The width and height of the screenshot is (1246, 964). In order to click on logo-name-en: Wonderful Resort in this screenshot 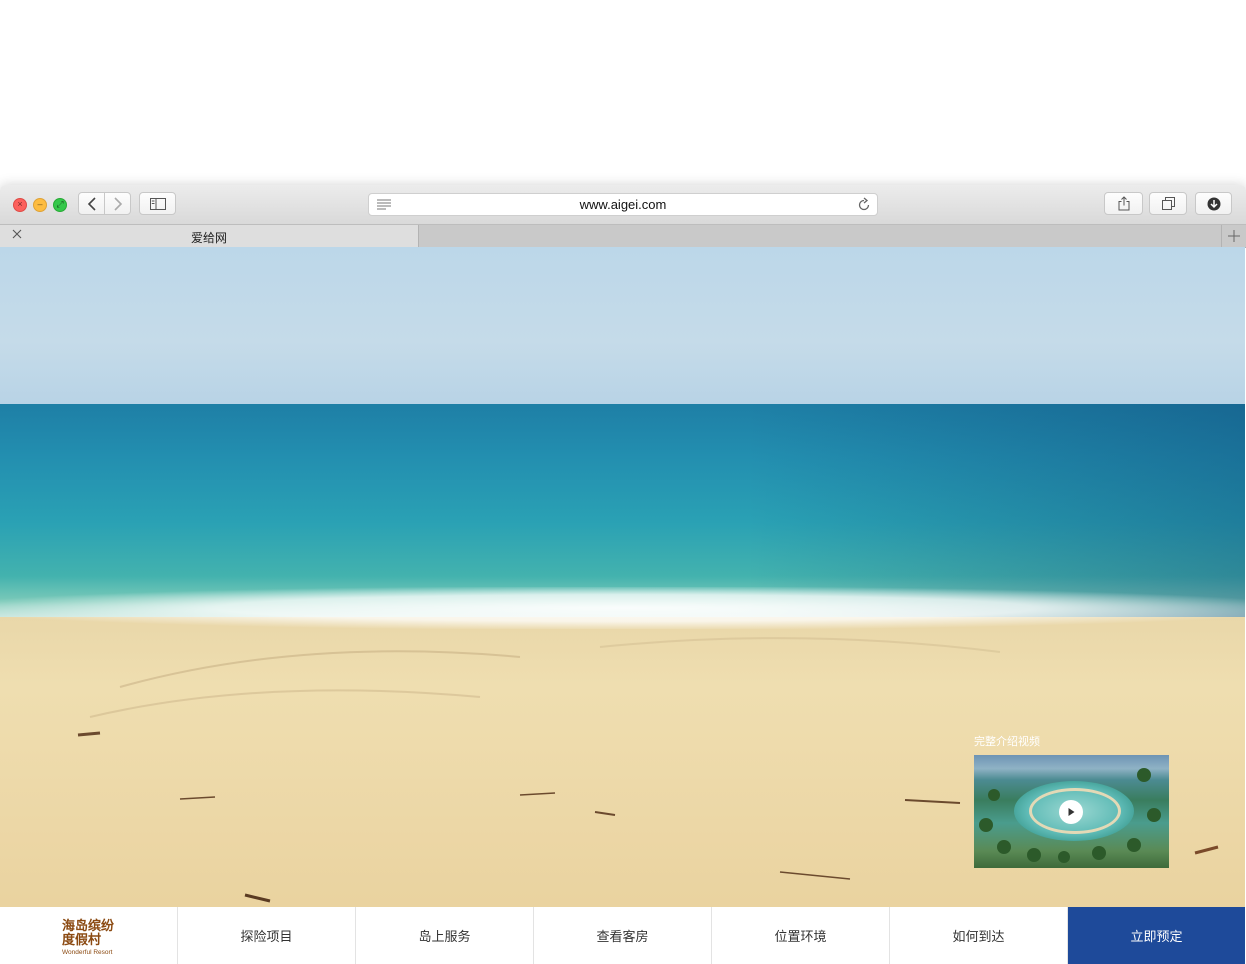, I will do `click(87, 952)`.